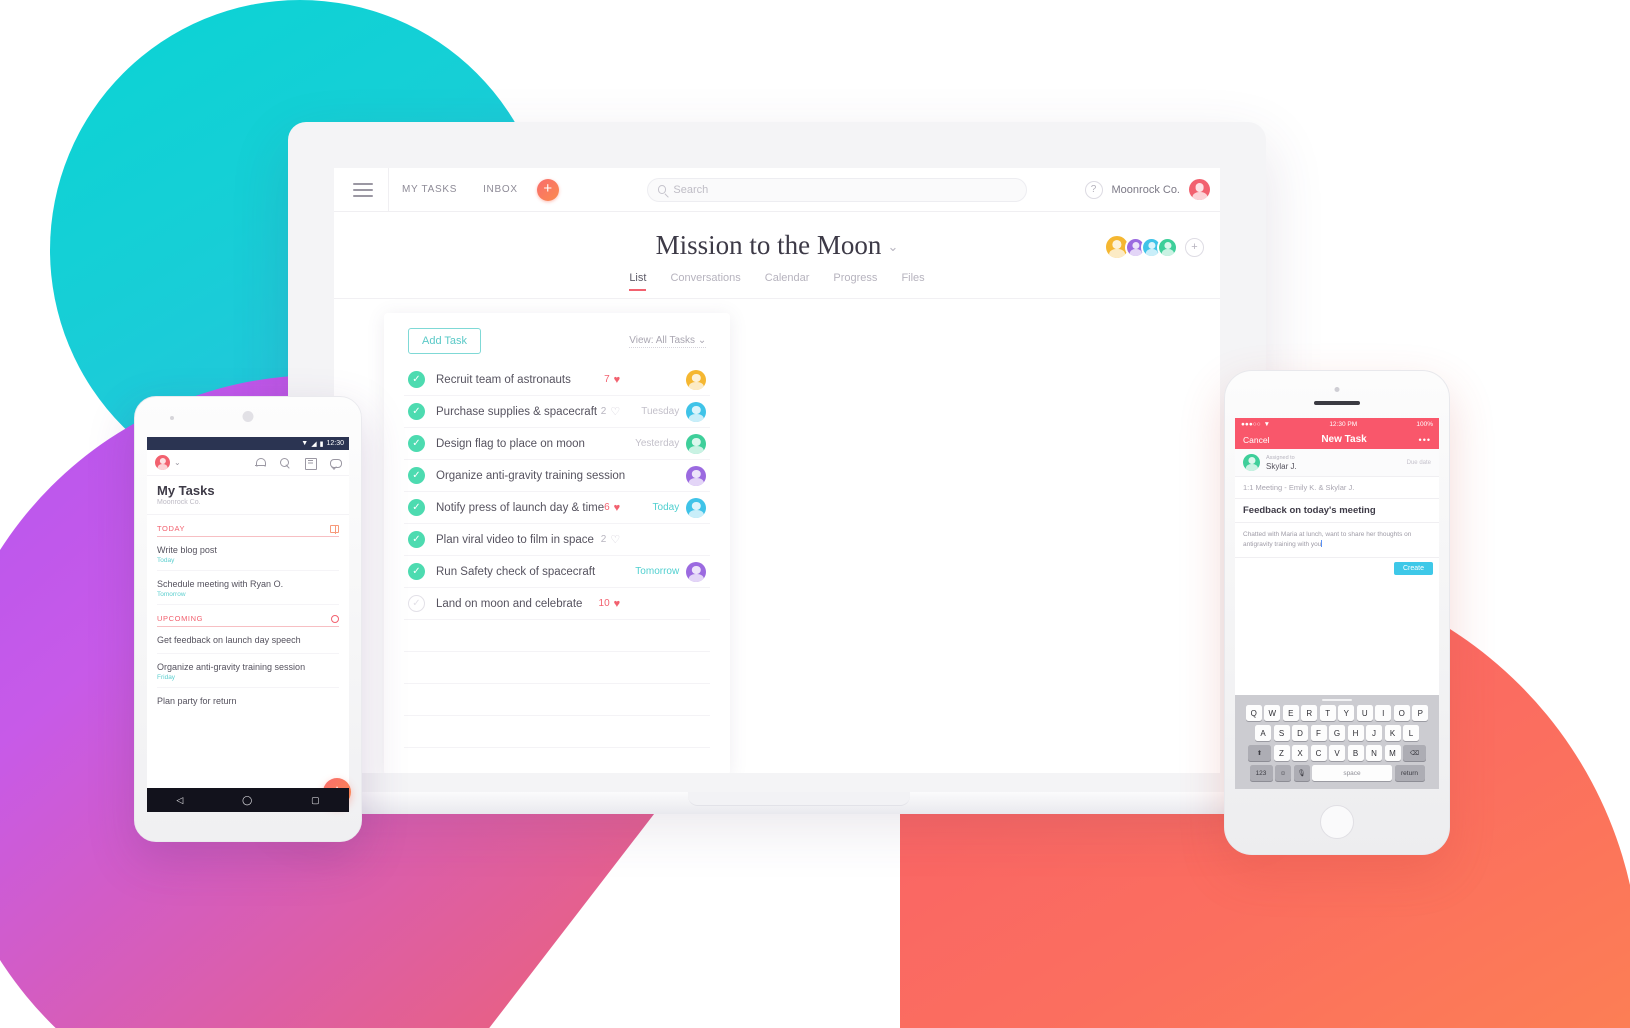 This screenshot has height=1028, width=1630. What do you see at coordinates (247, 800) in the screenshot?
I see `home-icon: ◯` at bounding box center [247, 800].